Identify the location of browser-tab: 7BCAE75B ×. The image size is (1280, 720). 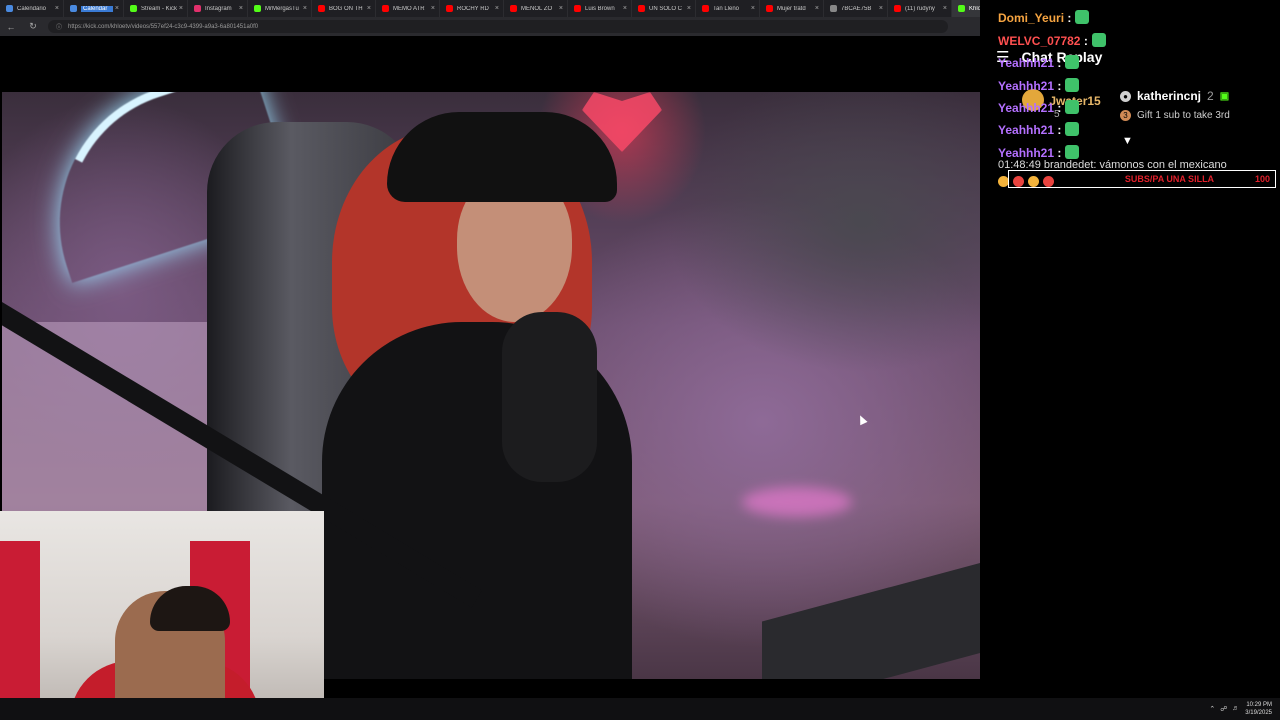
(856, 8).